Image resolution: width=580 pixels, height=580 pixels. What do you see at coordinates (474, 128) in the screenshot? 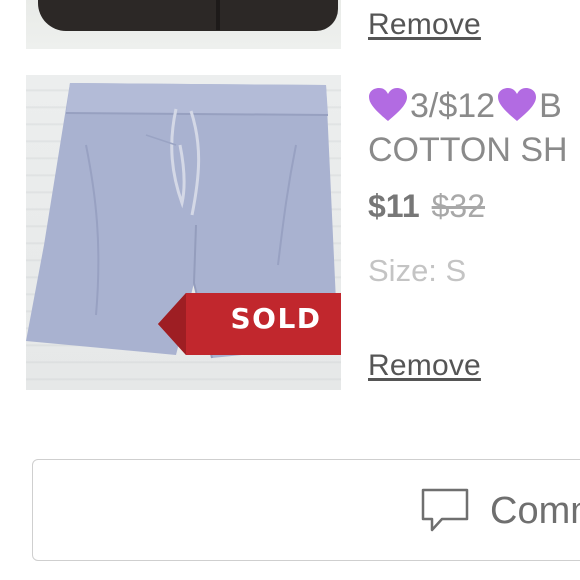
I see `item-title: 3/$12 B COTTON SH` at bounding box center [474, 128].